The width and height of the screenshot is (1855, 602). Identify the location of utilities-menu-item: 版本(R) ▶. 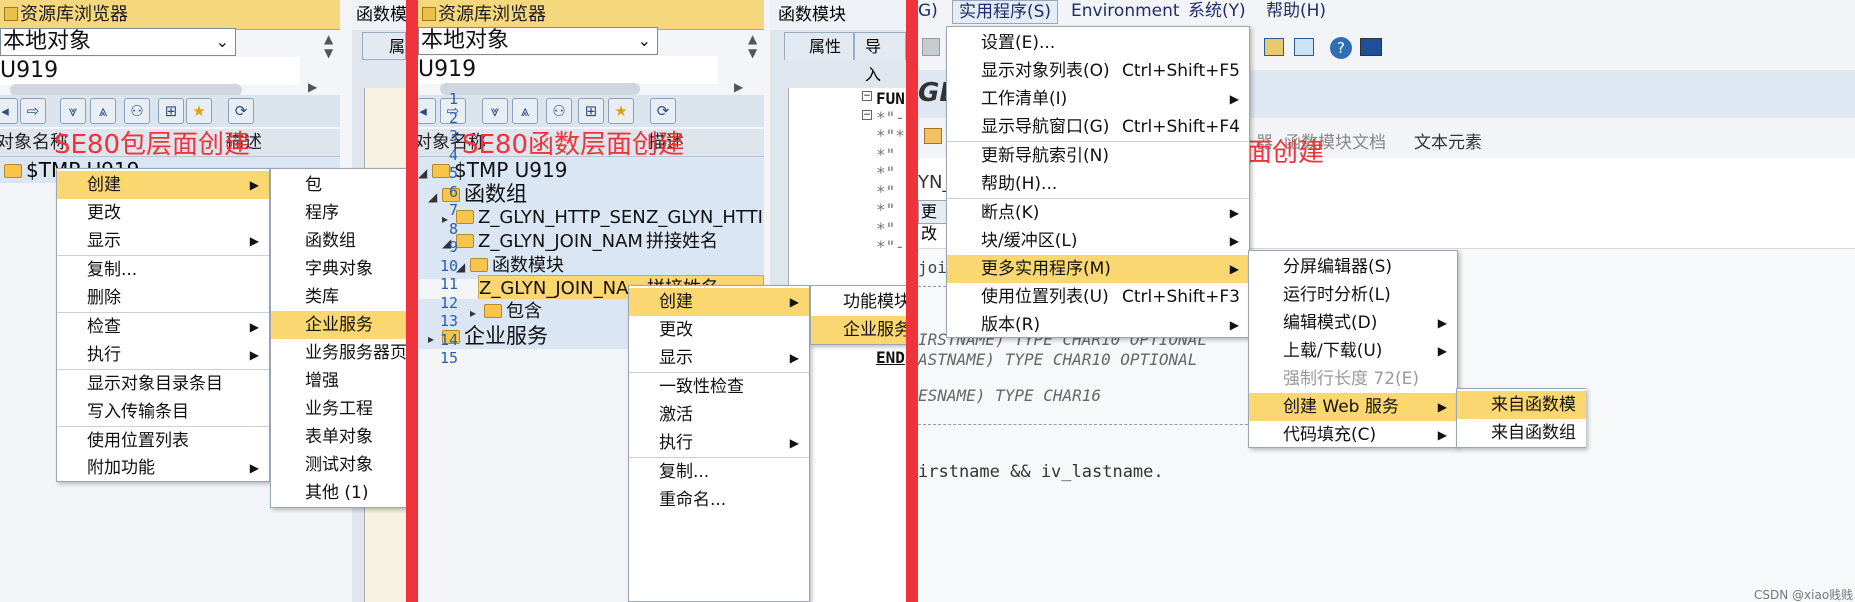
(1098, 325).